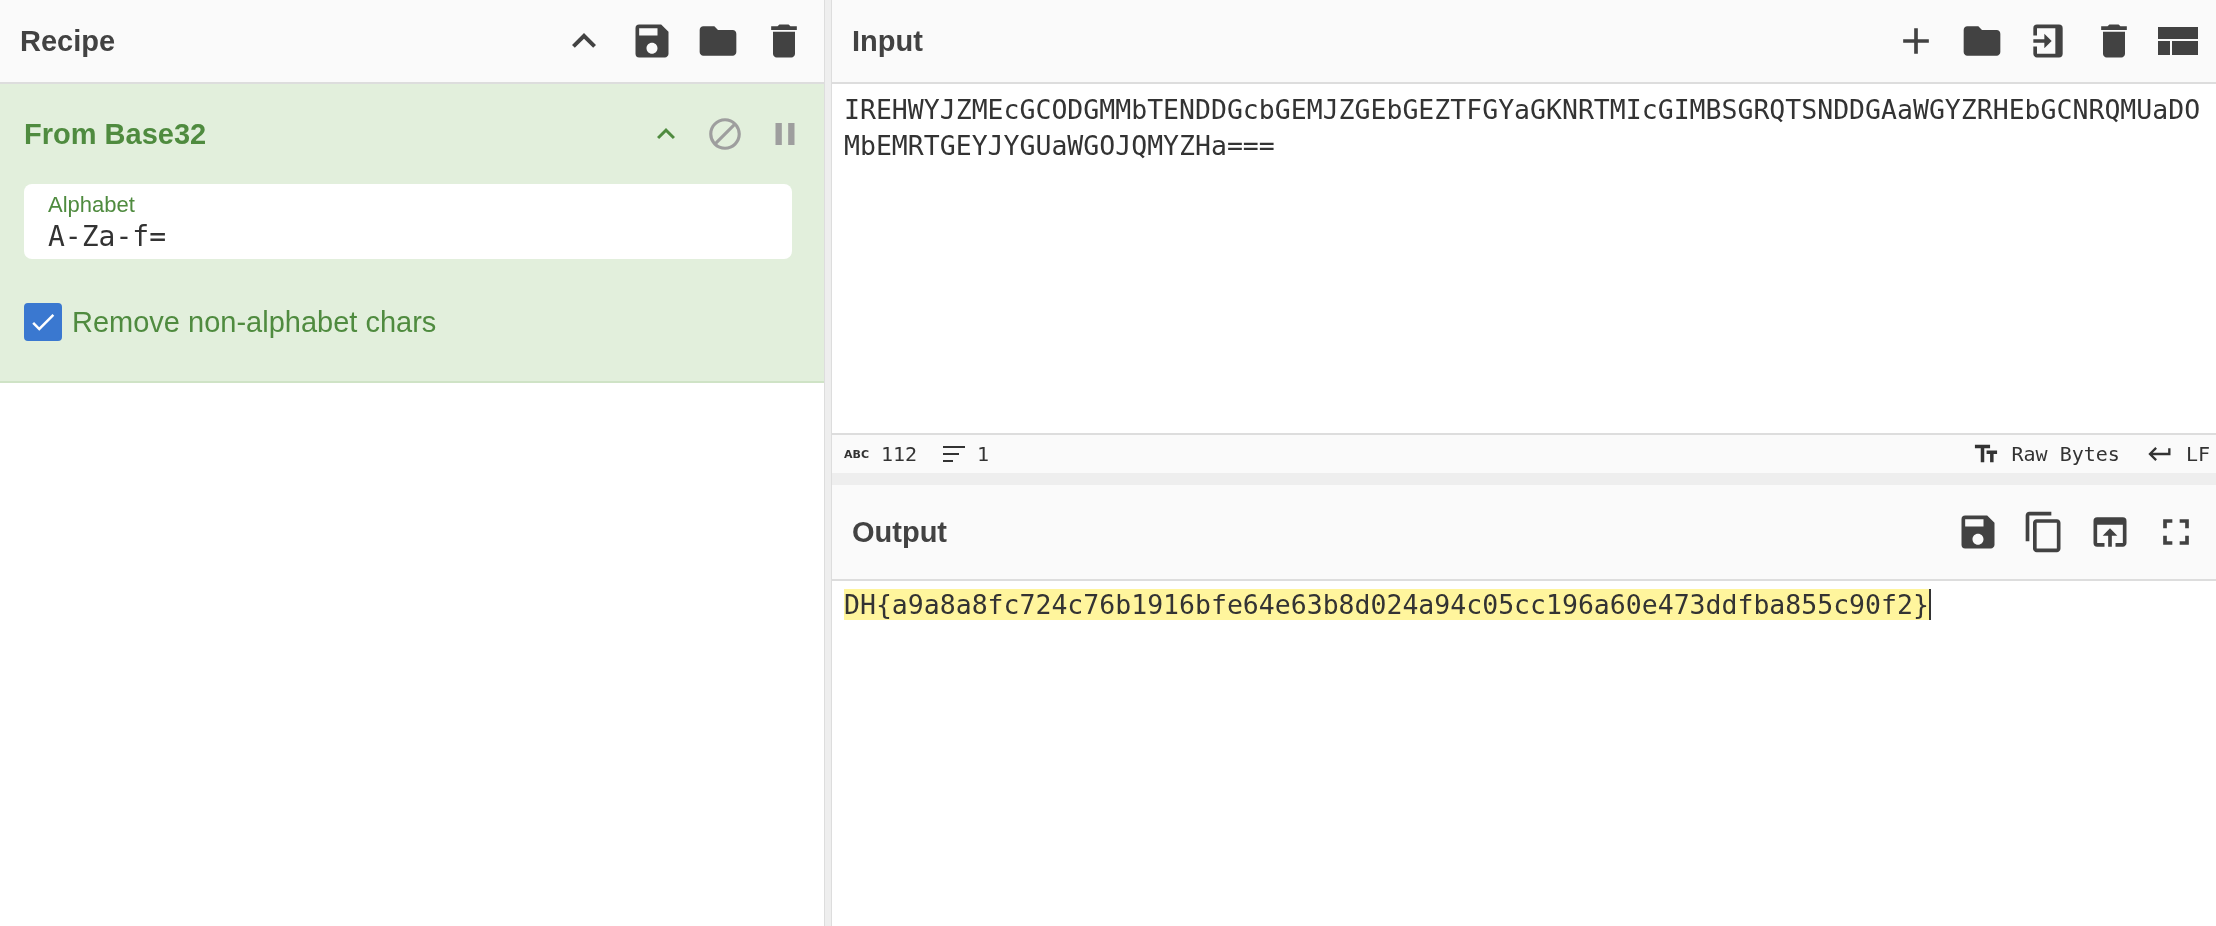 The height and width of the screenshot is (926, 2216). What do you see at coordinates (43, 322) in the screenshot?
I see `checkbox` at bounding box center [43, 322].